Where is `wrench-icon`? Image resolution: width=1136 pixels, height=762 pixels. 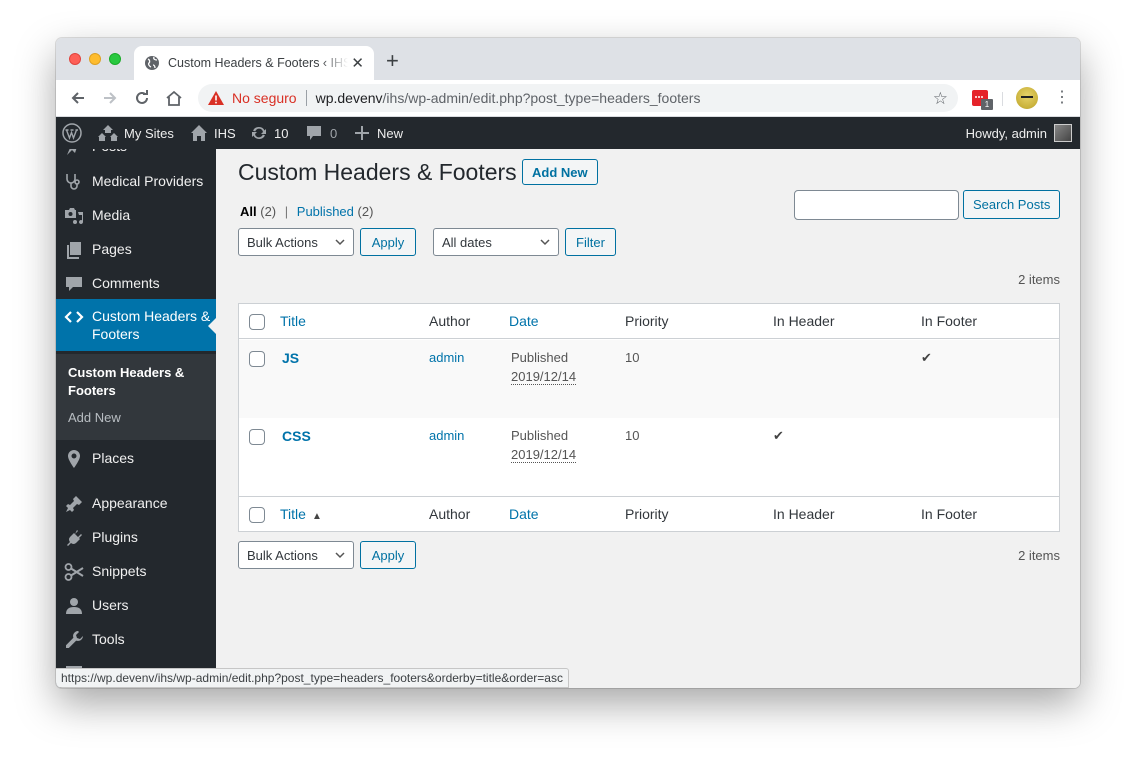 wrench-icon is located at coordinates (74, 639).